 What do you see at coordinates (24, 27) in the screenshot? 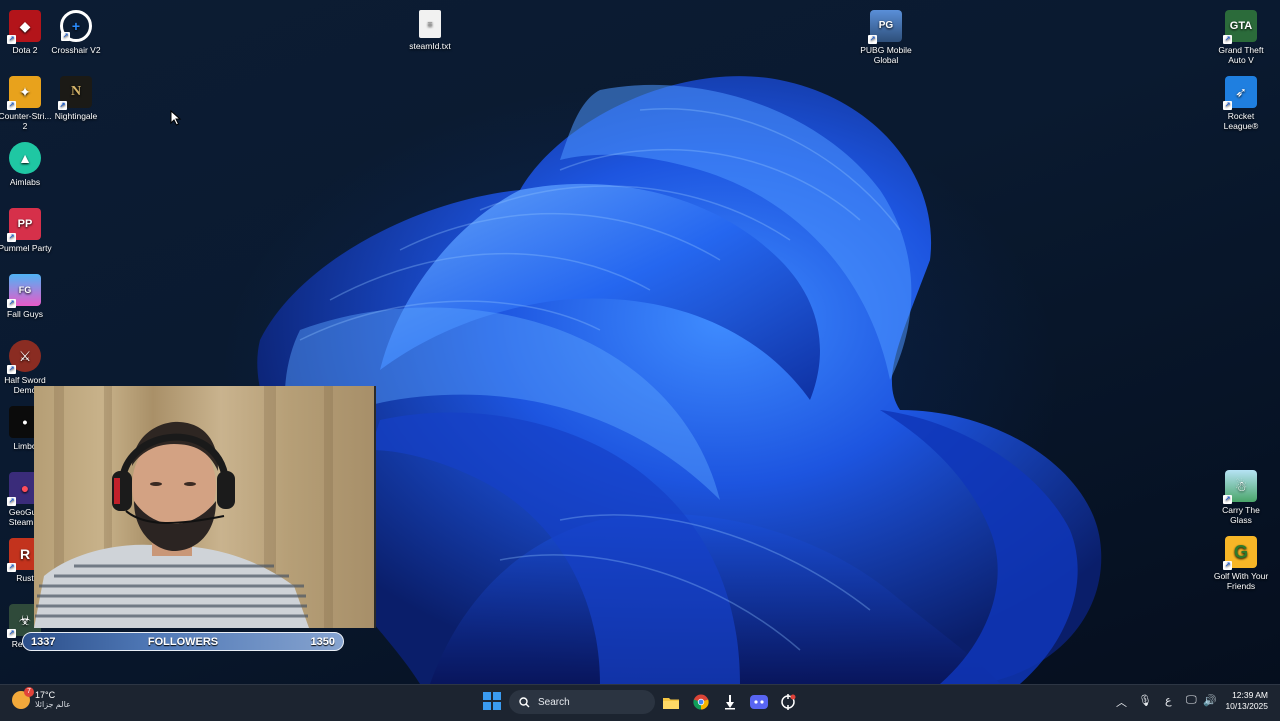
I see `dota-icon: ◆ ↗` at bounding box center [24, 27].